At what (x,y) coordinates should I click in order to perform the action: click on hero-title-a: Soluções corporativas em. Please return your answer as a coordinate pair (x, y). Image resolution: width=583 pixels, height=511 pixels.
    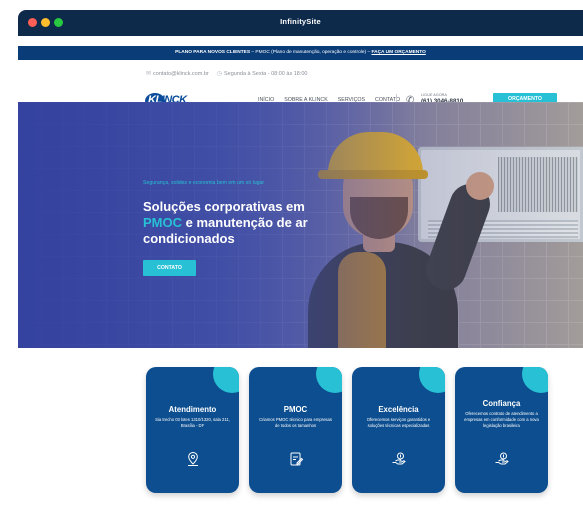
    Looking at the image, I should click on (224, 206).